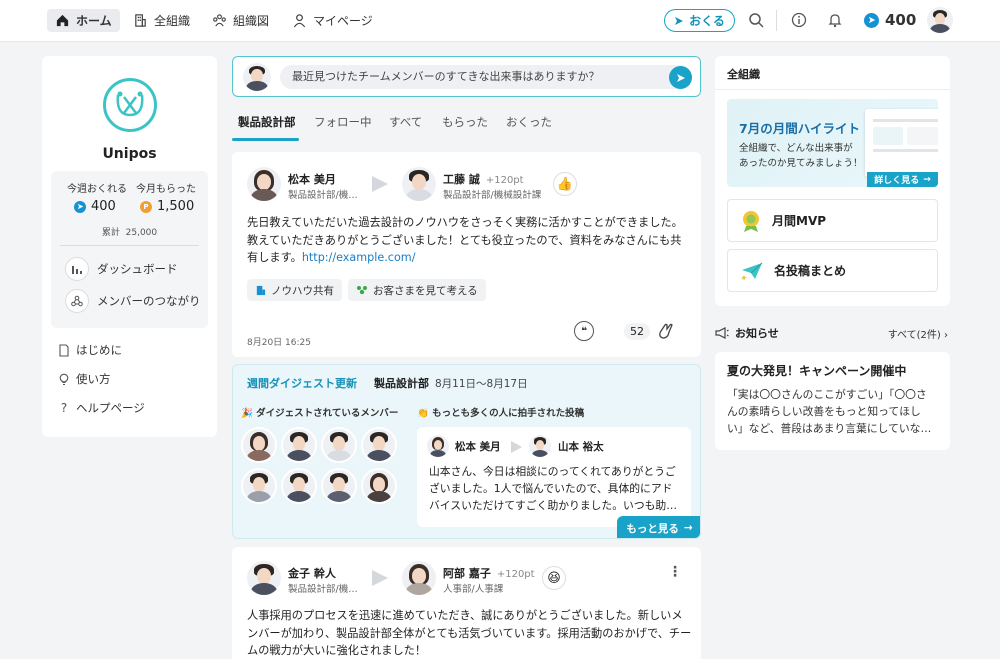  Describe the element at coordinates (103, 206) in the screenshot. I see `send-points-value: 400` at that location.